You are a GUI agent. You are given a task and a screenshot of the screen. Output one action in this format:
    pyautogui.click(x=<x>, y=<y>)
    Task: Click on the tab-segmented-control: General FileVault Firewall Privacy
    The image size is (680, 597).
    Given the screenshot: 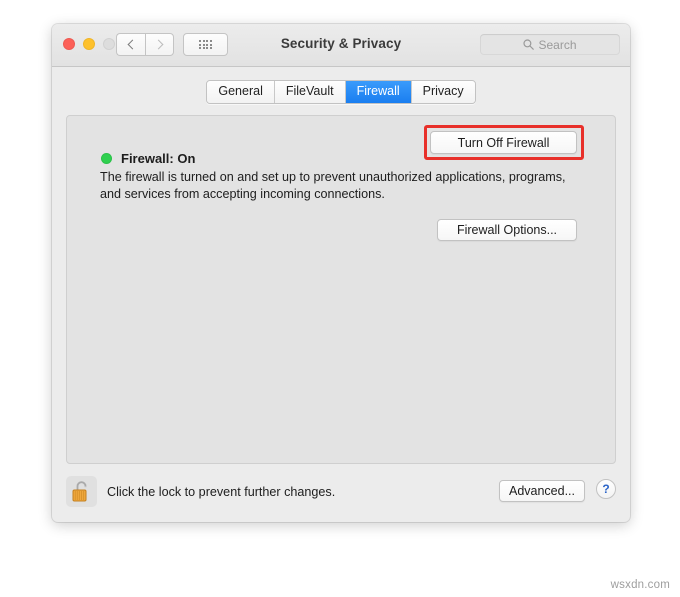 What is the action you would take?
    pyautogui.click(x=341, y=92)
    